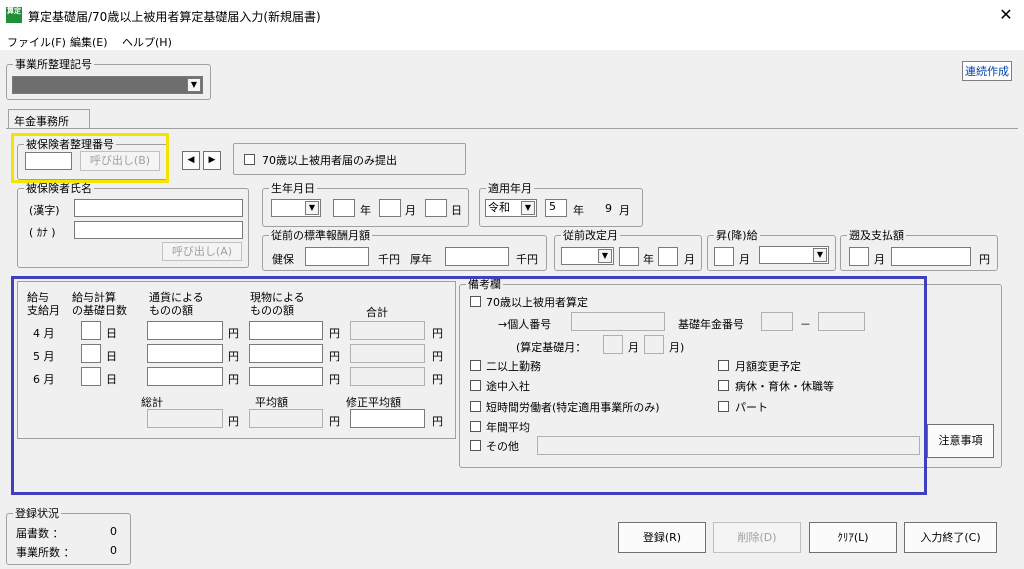 The height and width of the screenshot is (569, 1024). I want to click on register-button: 登録(R), so click(662, 537).